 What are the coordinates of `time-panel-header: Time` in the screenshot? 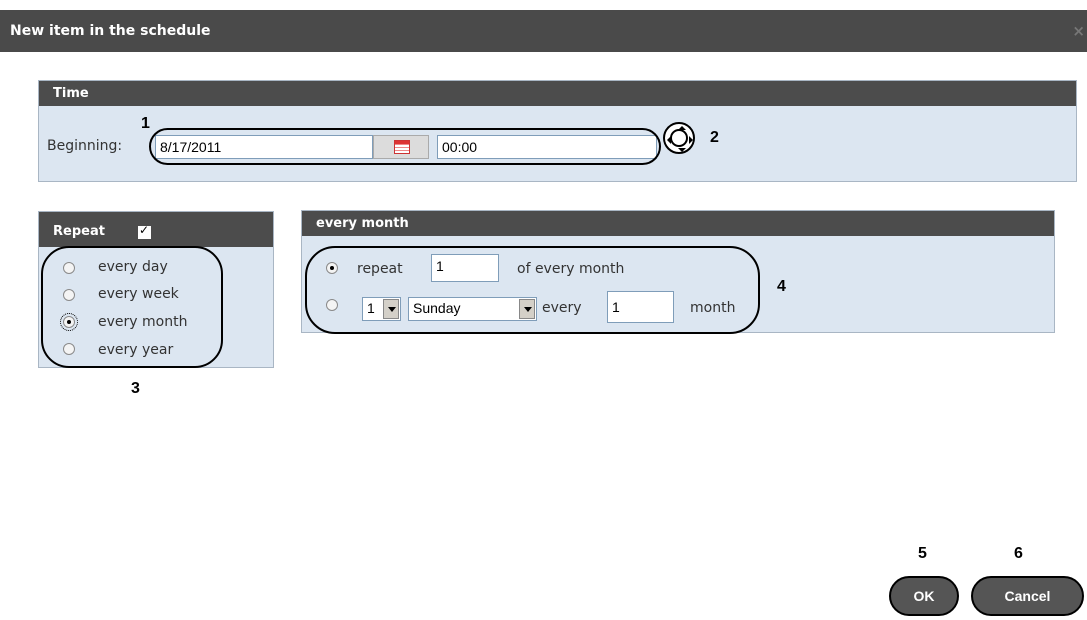 It's located at (557, 93).